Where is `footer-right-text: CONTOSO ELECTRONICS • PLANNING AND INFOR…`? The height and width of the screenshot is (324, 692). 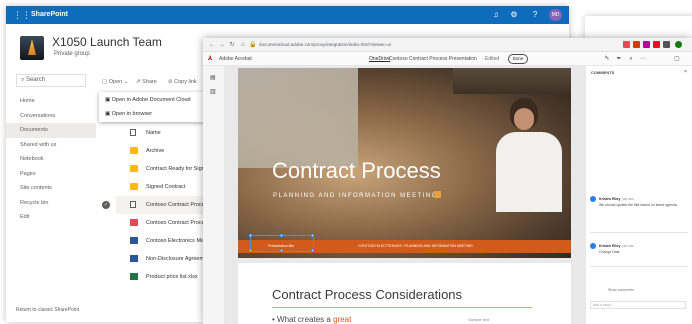 footer-right-text: CONTOSO ELECTRONICS • PLANNING AND INFOR… is located at coordinates (415, 246).